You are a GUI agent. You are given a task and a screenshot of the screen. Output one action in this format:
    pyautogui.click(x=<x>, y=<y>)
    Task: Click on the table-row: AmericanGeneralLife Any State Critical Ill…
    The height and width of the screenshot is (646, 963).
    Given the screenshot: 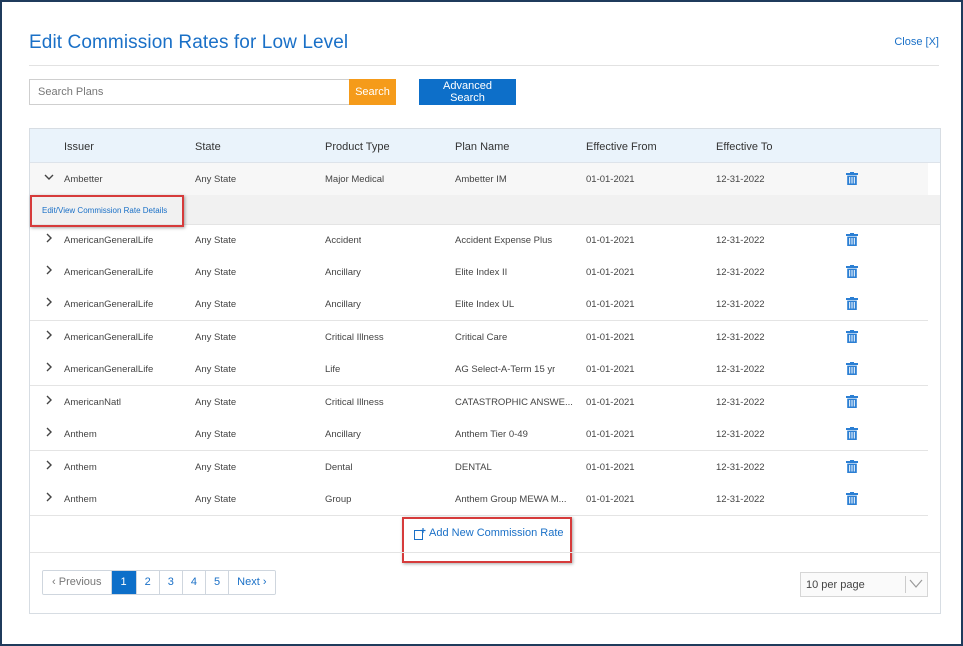 What is the action you would take?
    pyautogui.click(x=479, y=337)
    